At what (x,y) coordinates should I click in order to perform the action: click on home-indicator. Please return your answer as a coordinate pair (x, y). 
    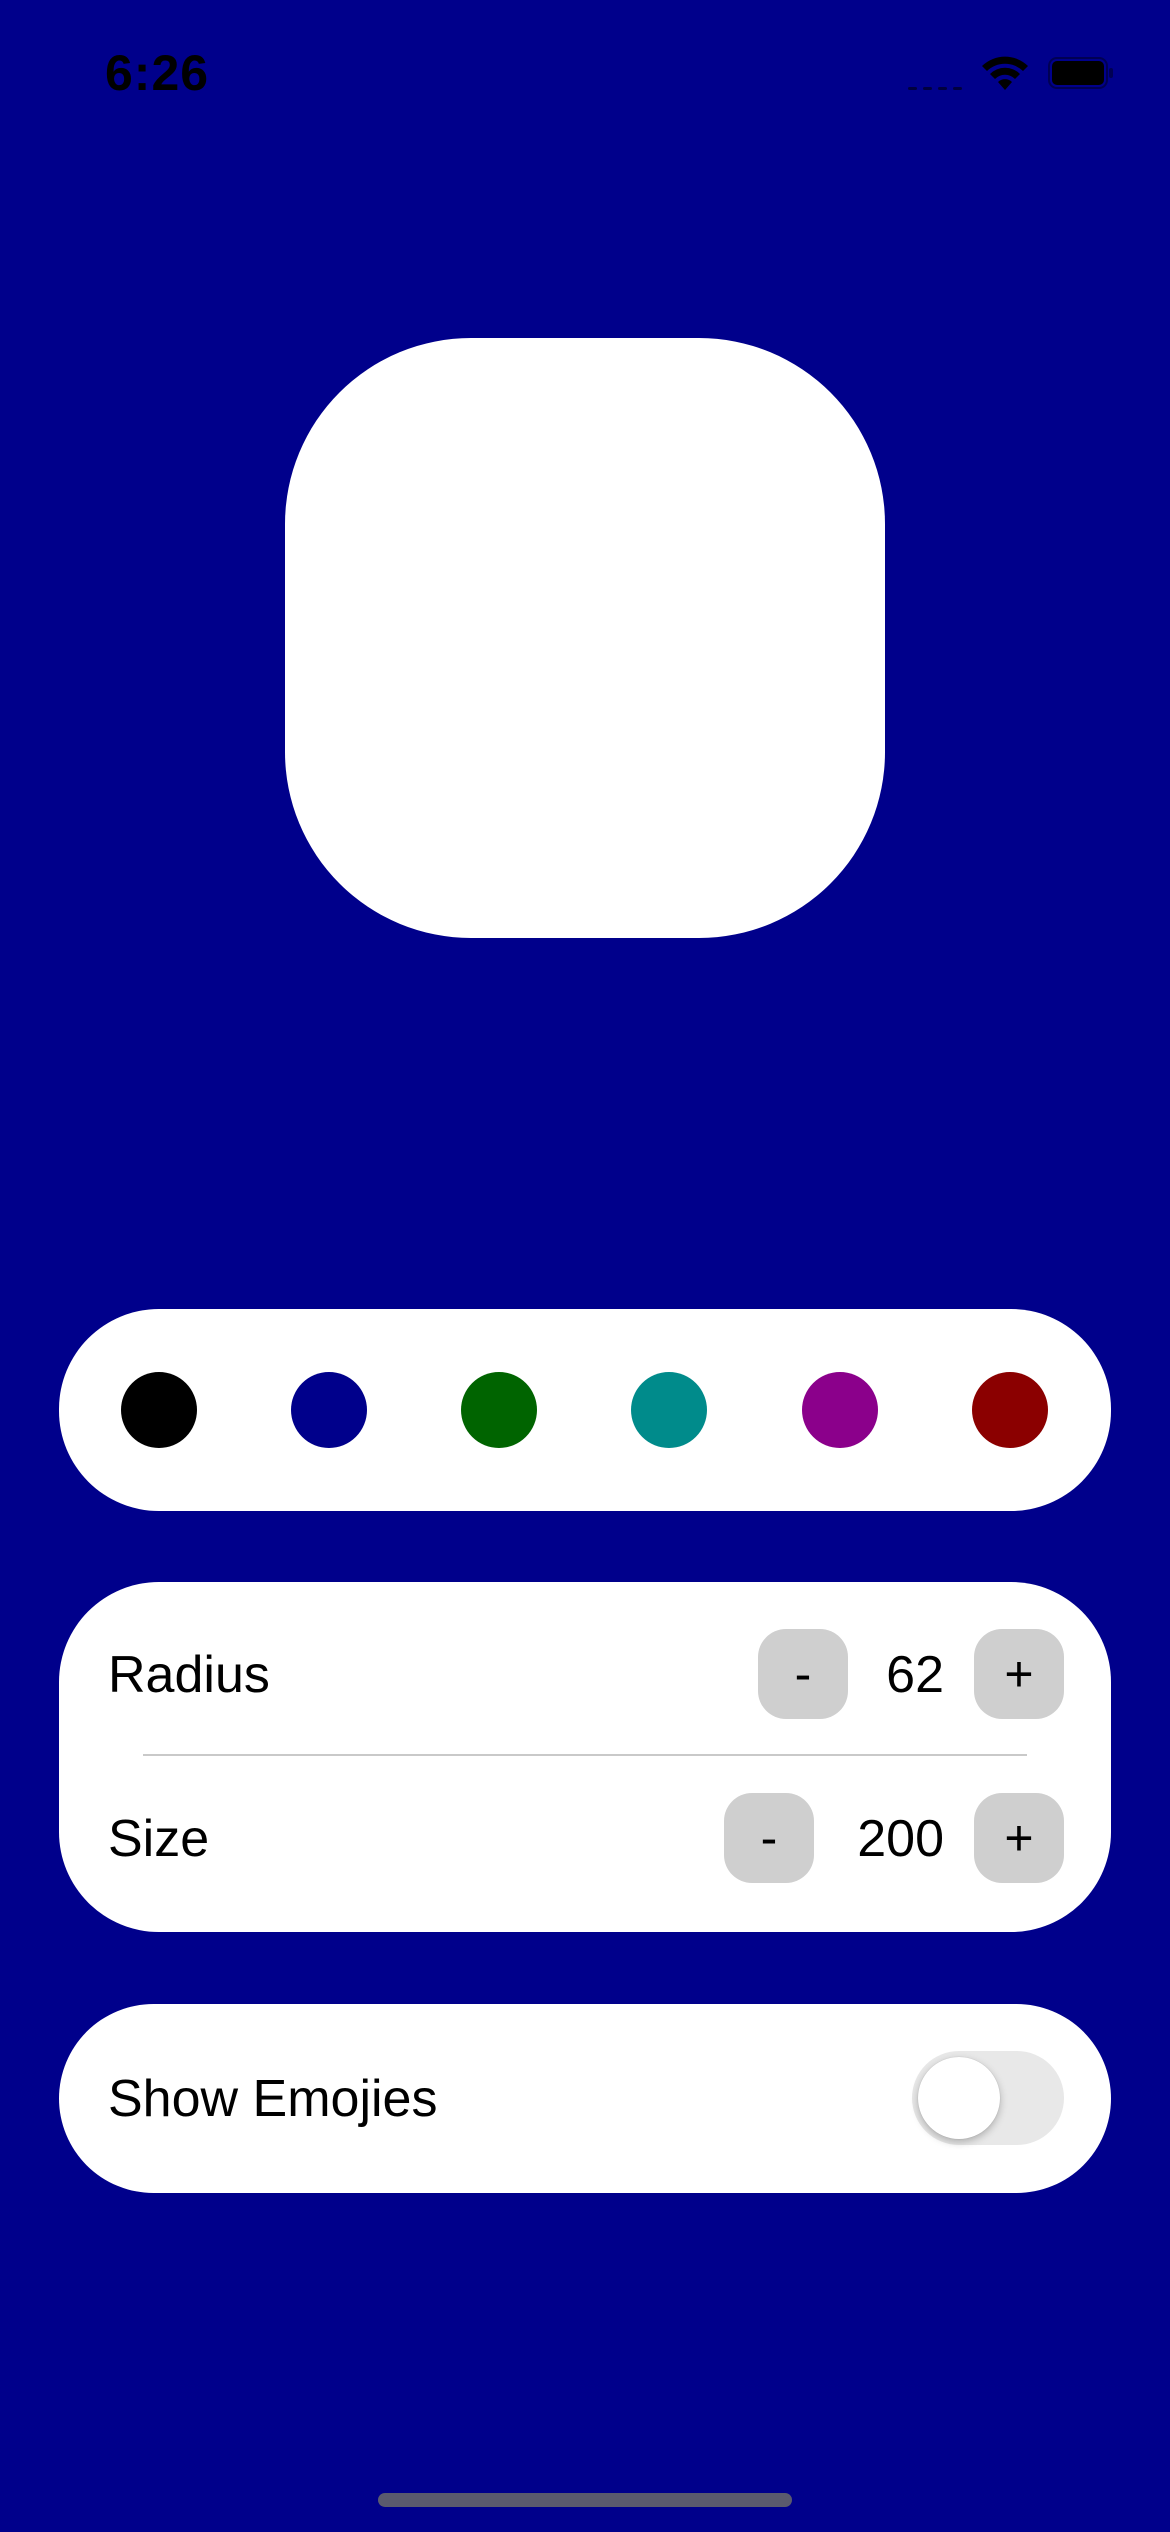
    Looking at the image, I should click on (585, 2500).